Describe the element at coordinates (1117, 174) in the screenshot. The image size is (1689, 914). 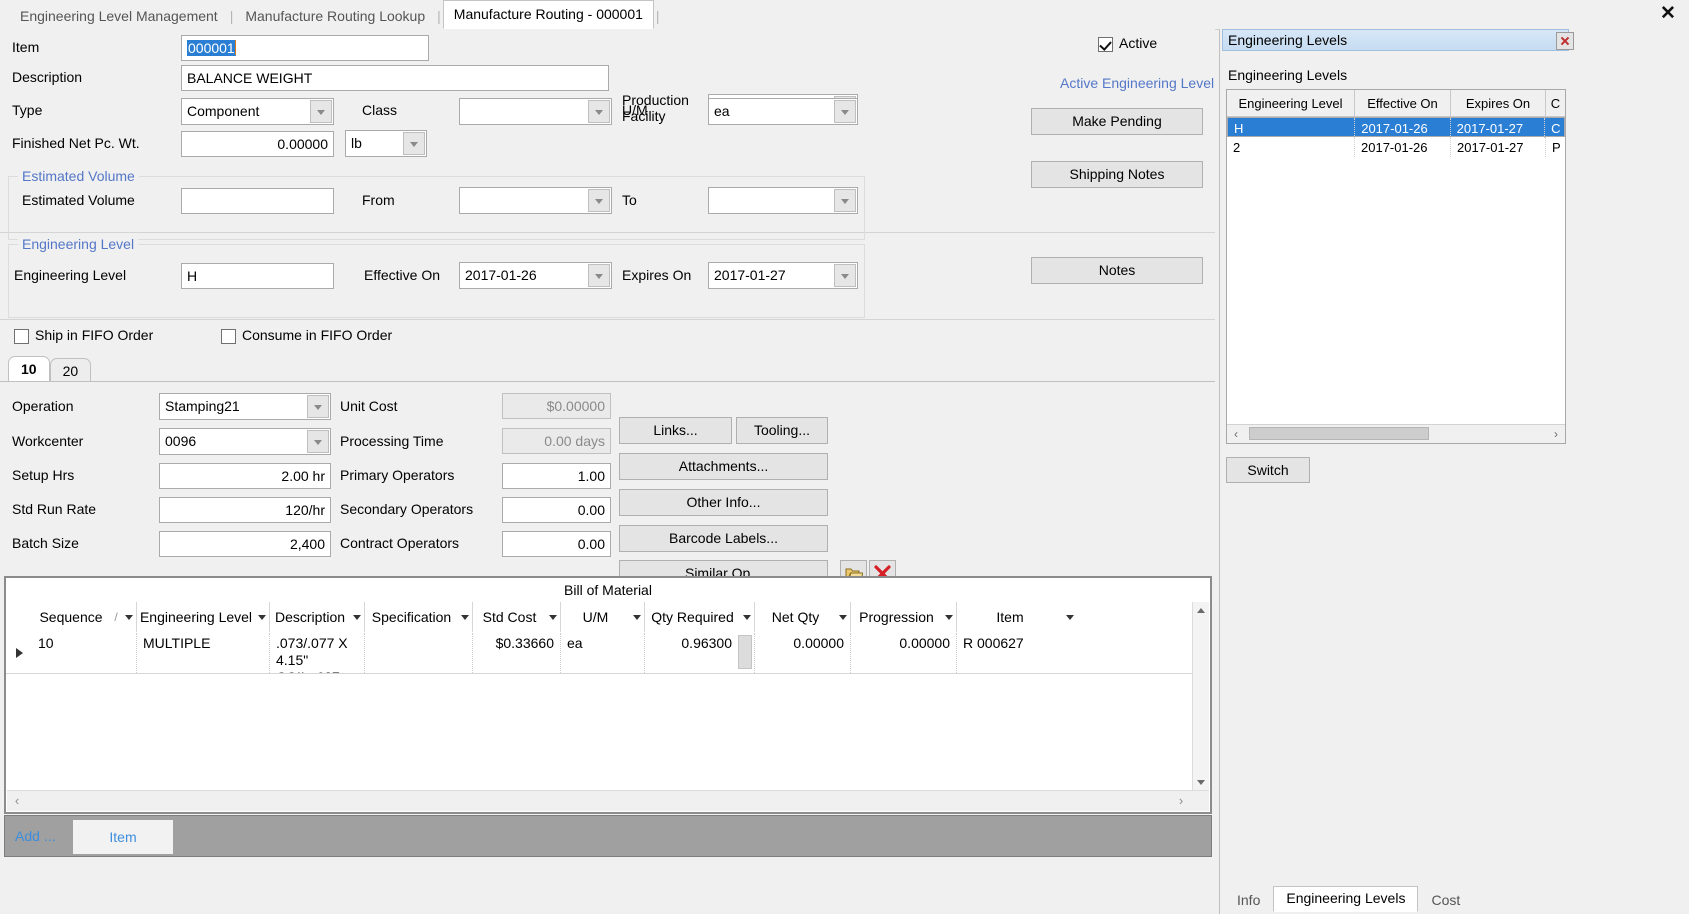
I see `shipping-notes-button: Shipping Notes` at that location.